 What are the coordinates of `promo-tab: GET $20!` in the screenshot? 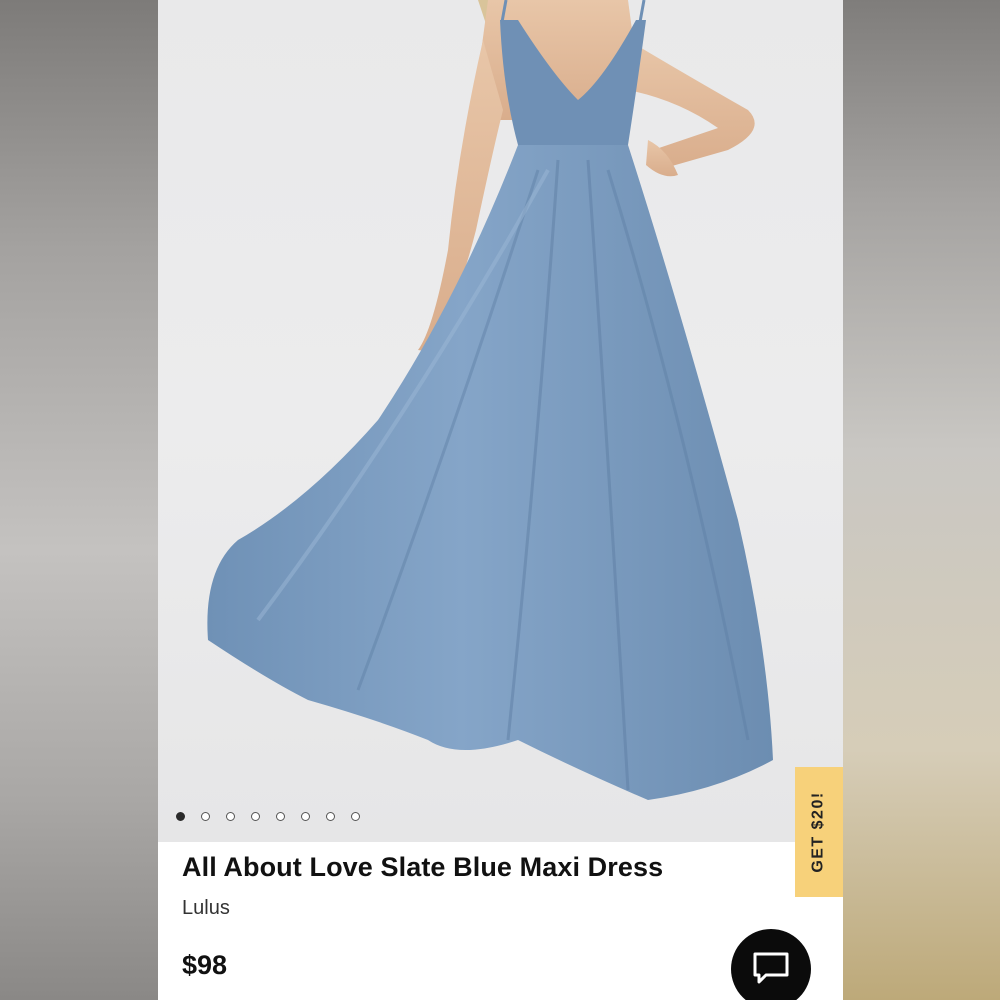 It's located at (819, 832).